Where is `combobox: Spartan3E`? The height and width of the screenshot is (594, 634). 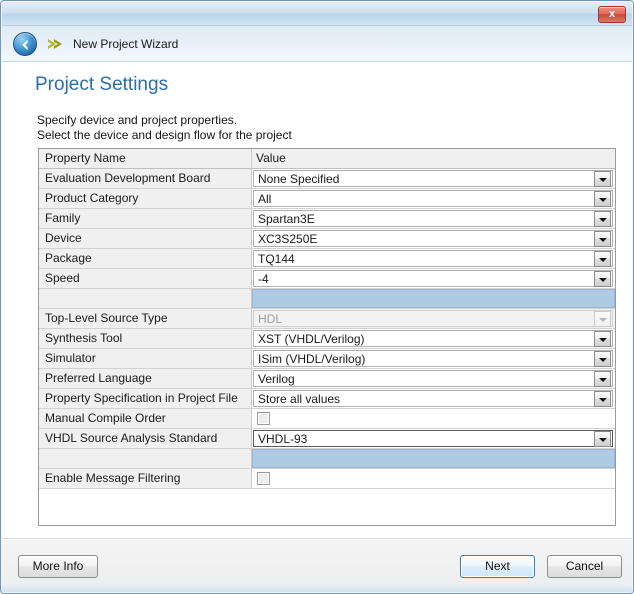 combobox: Spartan3E is located at coordinates (433, 218).